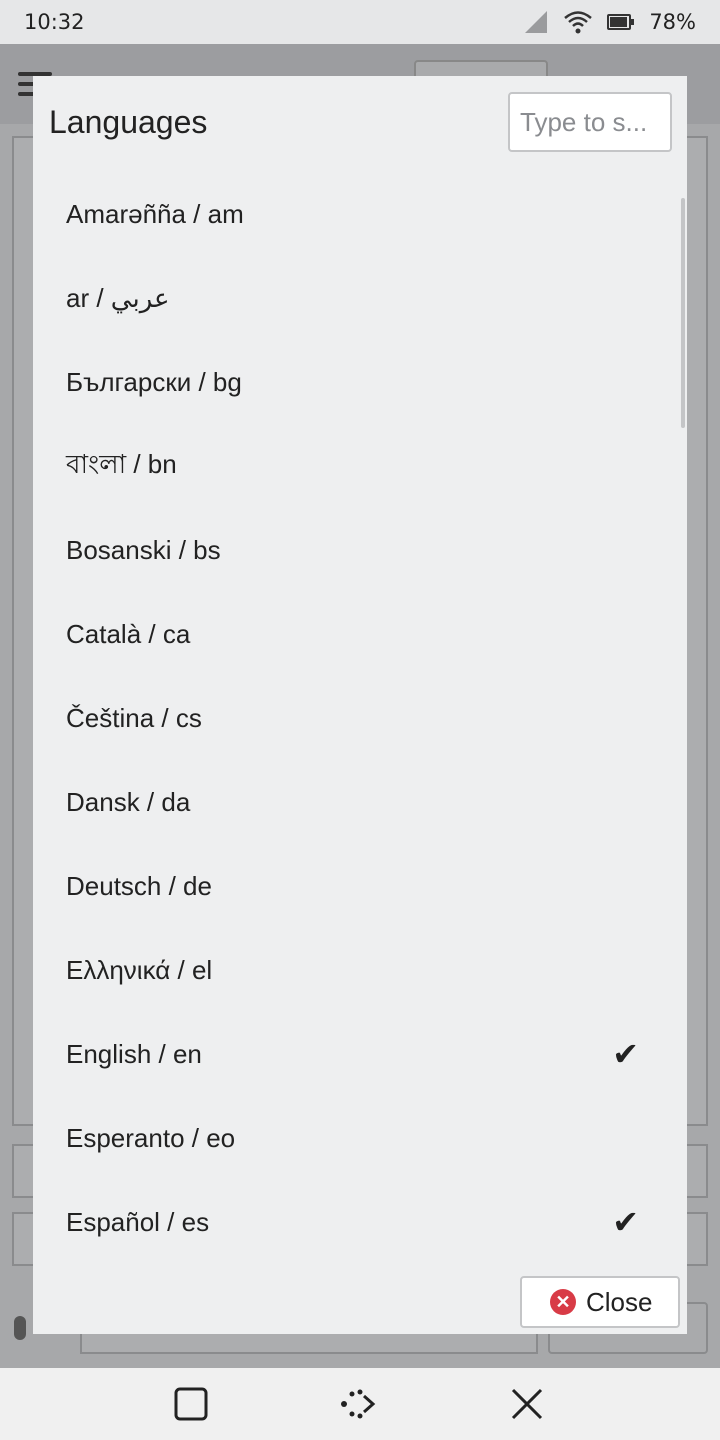  Describe the element at coordinates (536, 22) in the screenshot. I see `cellular-signal-icon` at that location.